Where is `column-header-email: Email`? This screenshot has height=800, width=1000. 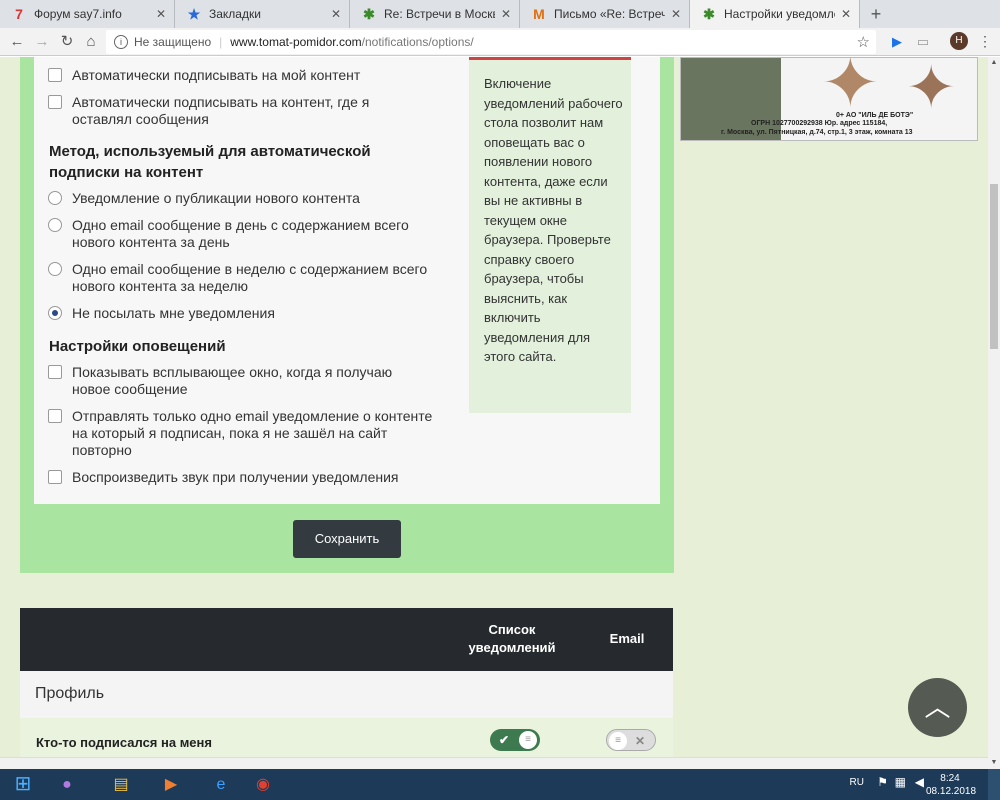 column-header-email: Email is located at coordinates (627, 638).